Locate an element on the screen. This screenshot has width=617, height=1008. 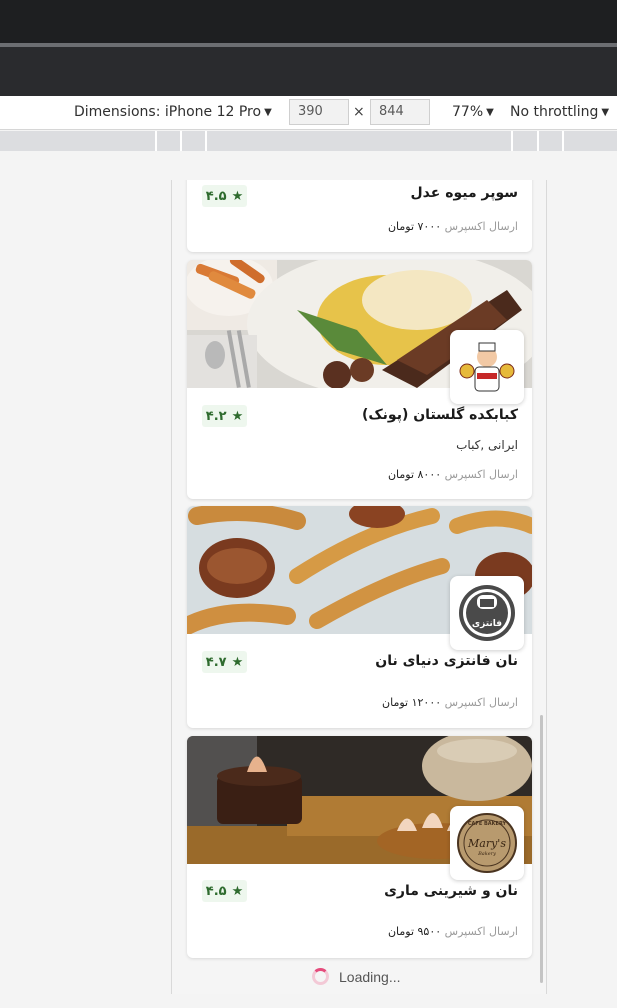
rating-badge: ۴.۷ ★ is located at coordinates (224, 662).